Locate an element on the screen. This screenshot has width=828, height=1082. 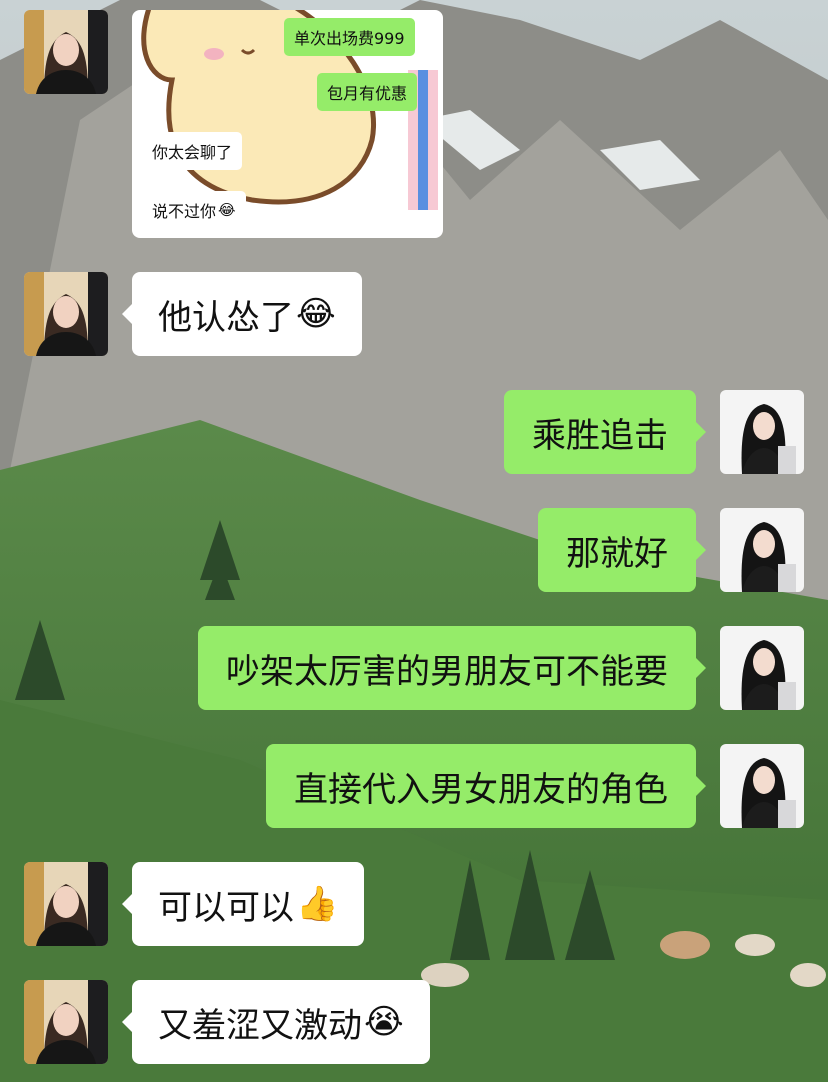
screenshot-message-4-text: 说不过你 is located at coordinates (184, 211).